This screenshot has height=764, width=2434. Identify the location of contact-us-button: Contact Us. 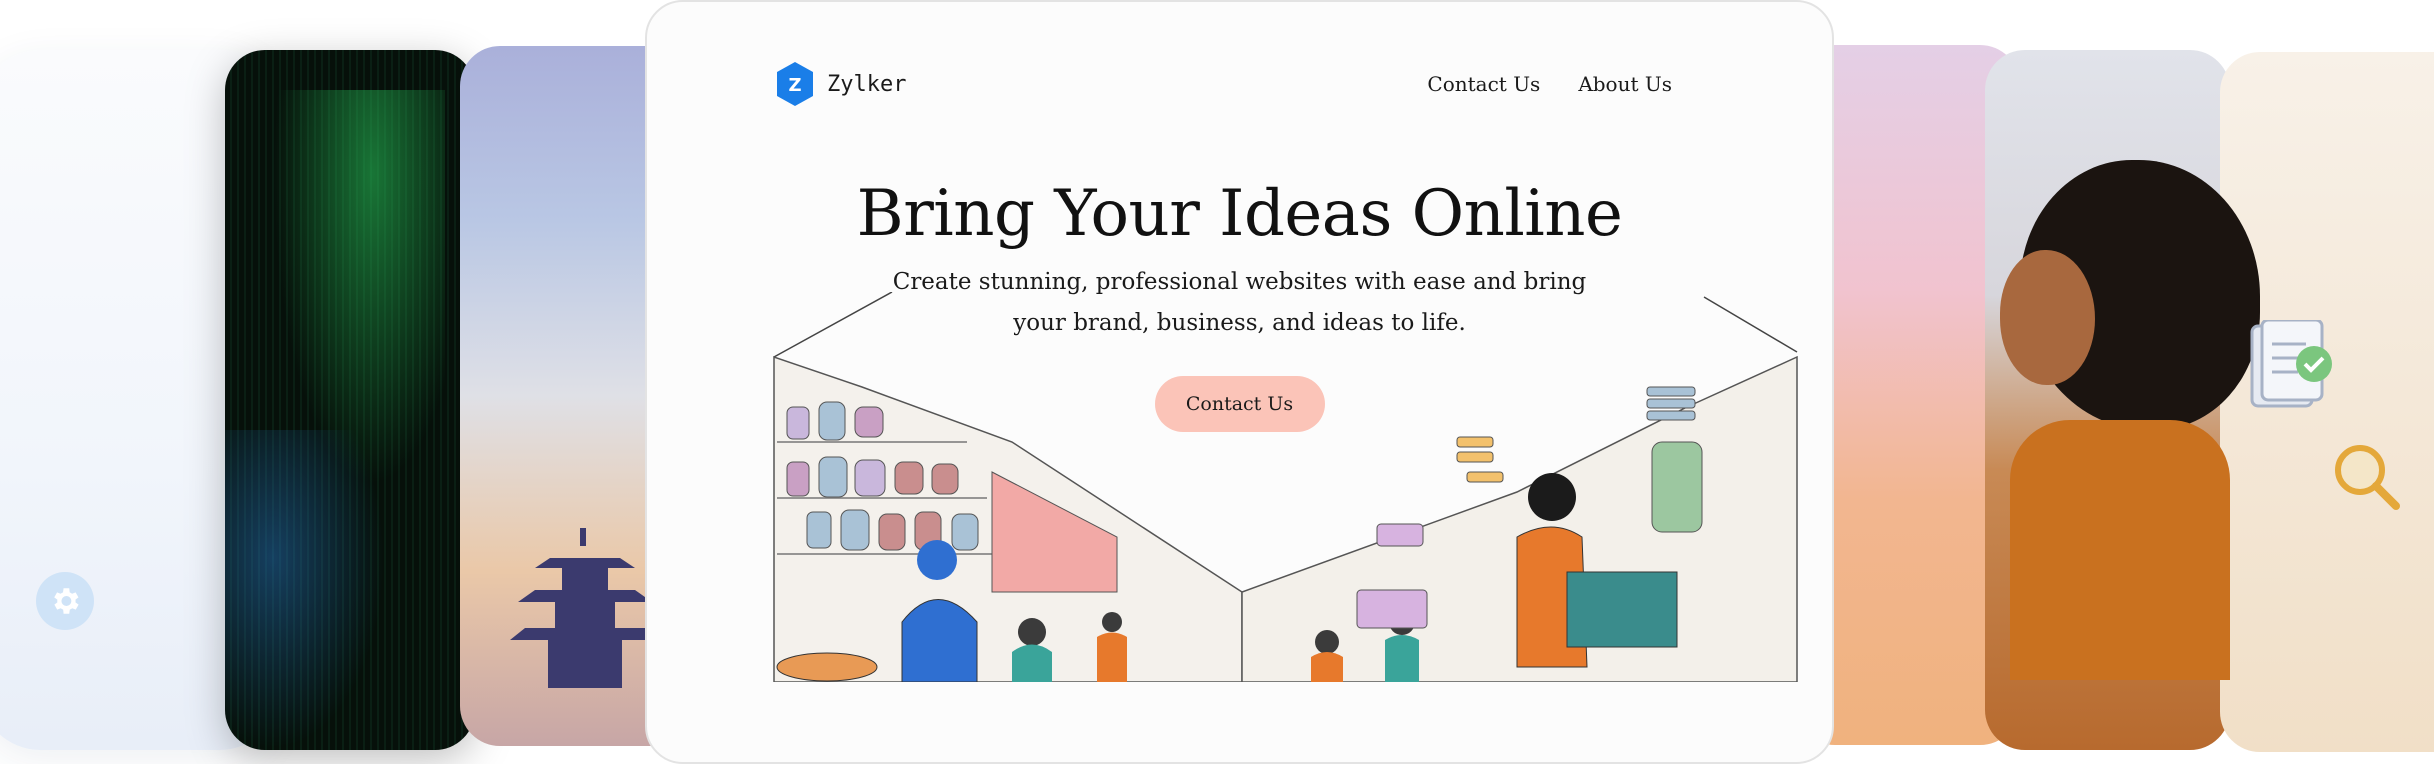
(1239, 404).